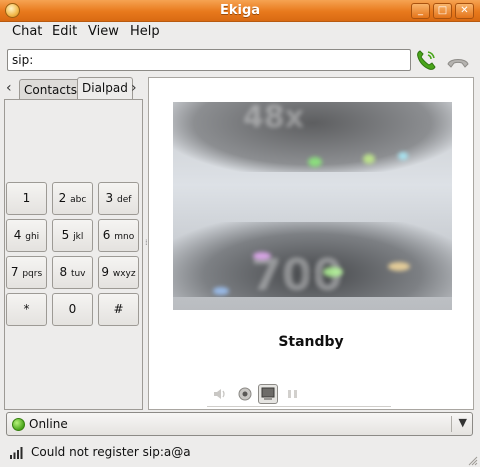 This screenshot has width=480, height=467. Describe the element at coordinates (221, 394) in the screenshot. I see `audio-settings-icon` at that location.